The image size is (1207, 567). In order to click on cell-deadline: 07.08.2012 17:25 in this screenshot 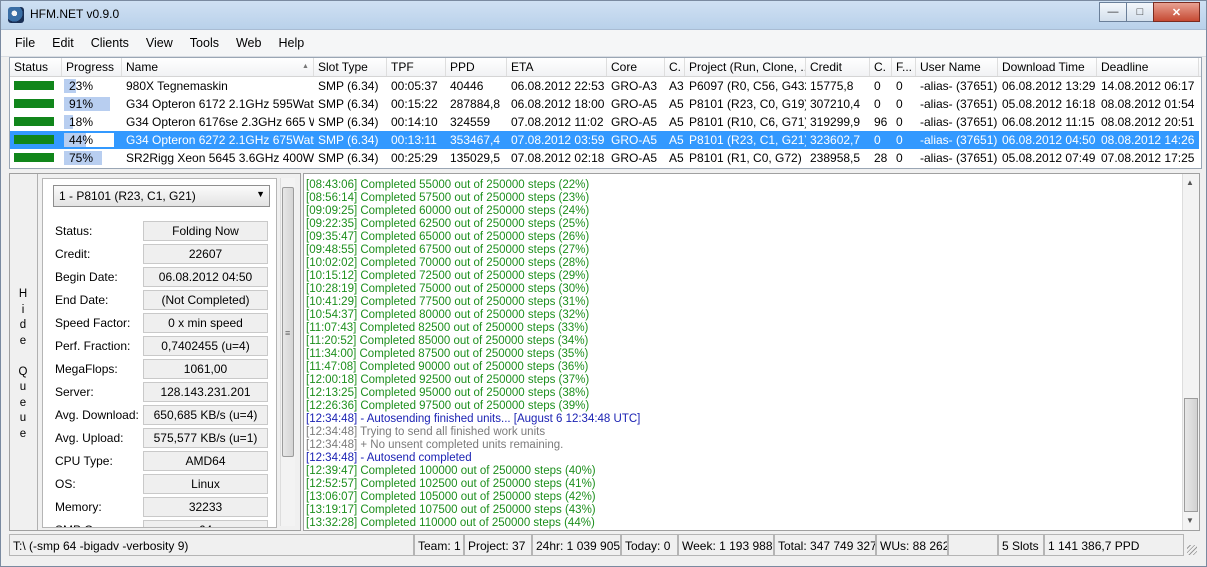, I will do `click(1148, 158)`.